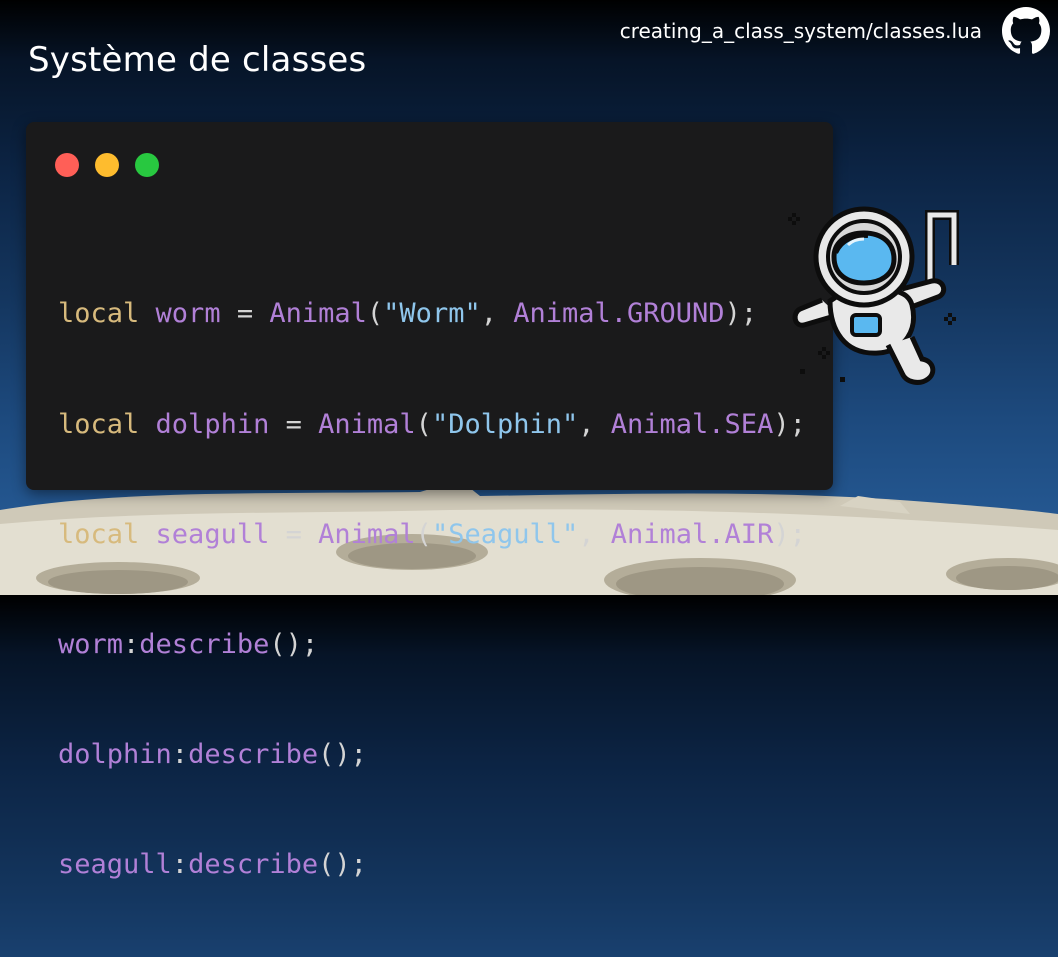 The width and height of the screenshot is (1058, 957). I want to click on astronaut-illustration, so click(873, 295).